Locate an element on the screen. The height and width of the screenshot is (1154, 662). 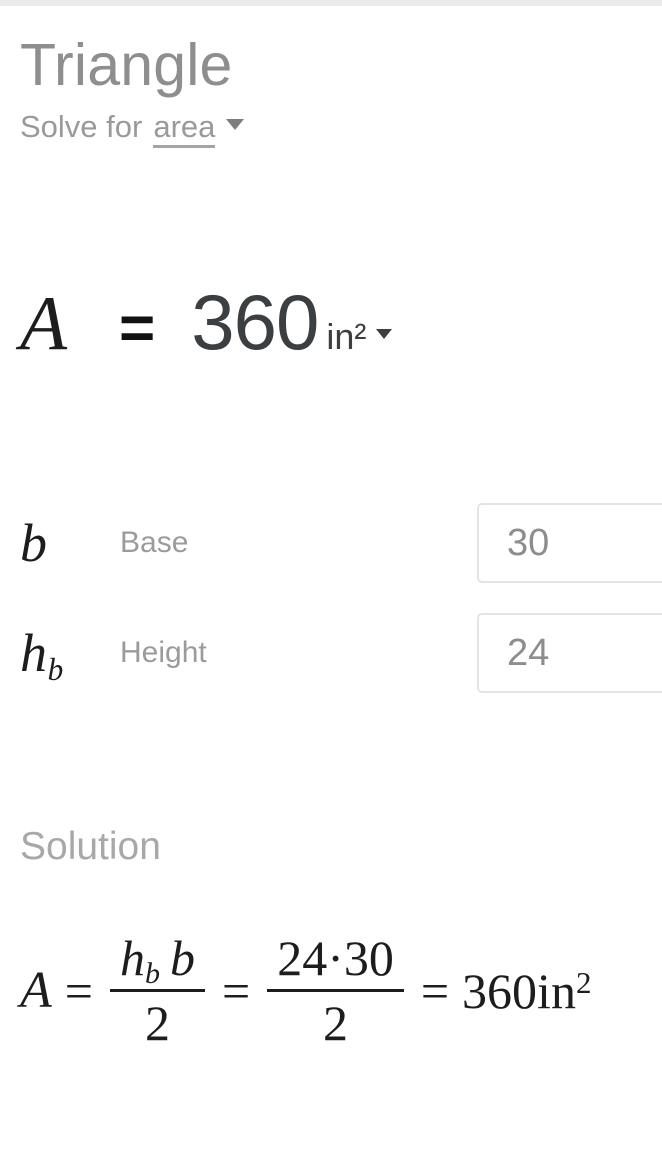
solution-equals-3: = is located at coordinates (435, 990).